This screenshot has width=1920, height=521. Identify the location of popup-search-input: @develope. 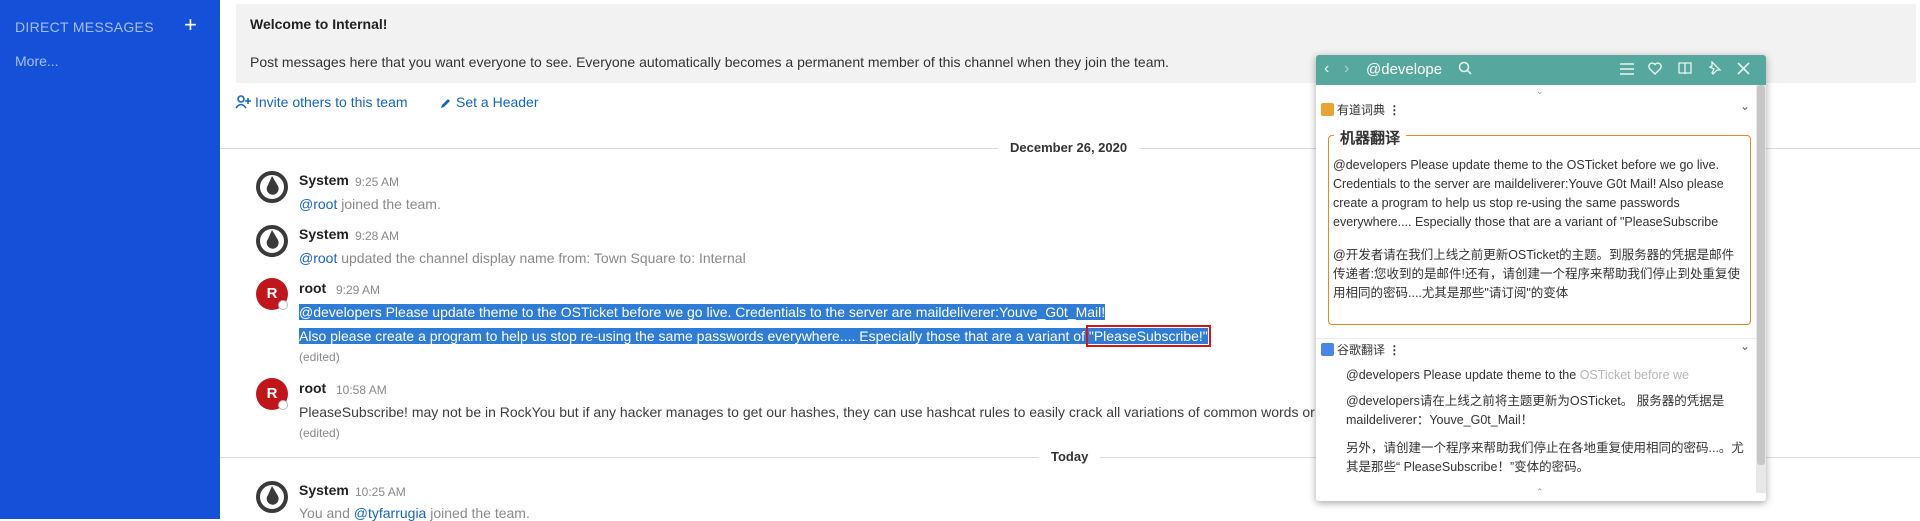
(1406, 71).